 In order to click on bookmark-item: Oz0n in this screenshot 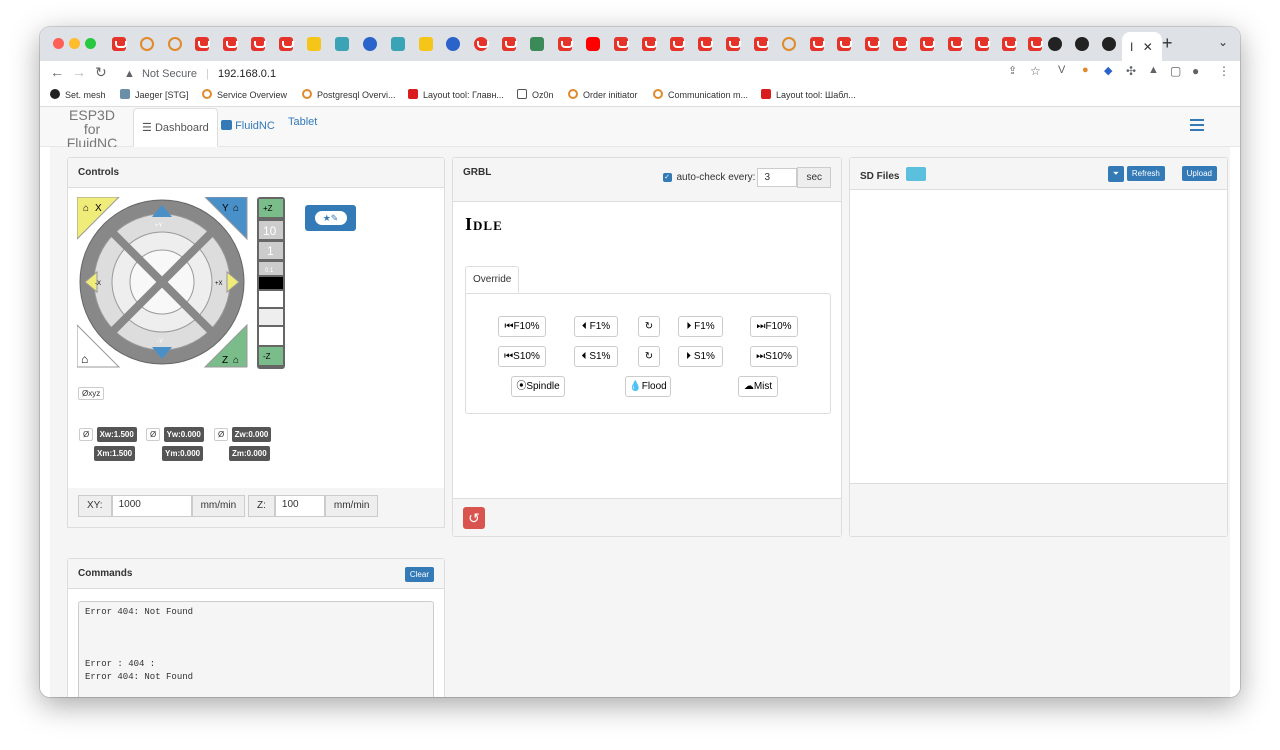, I will do `click(535, 94)`.